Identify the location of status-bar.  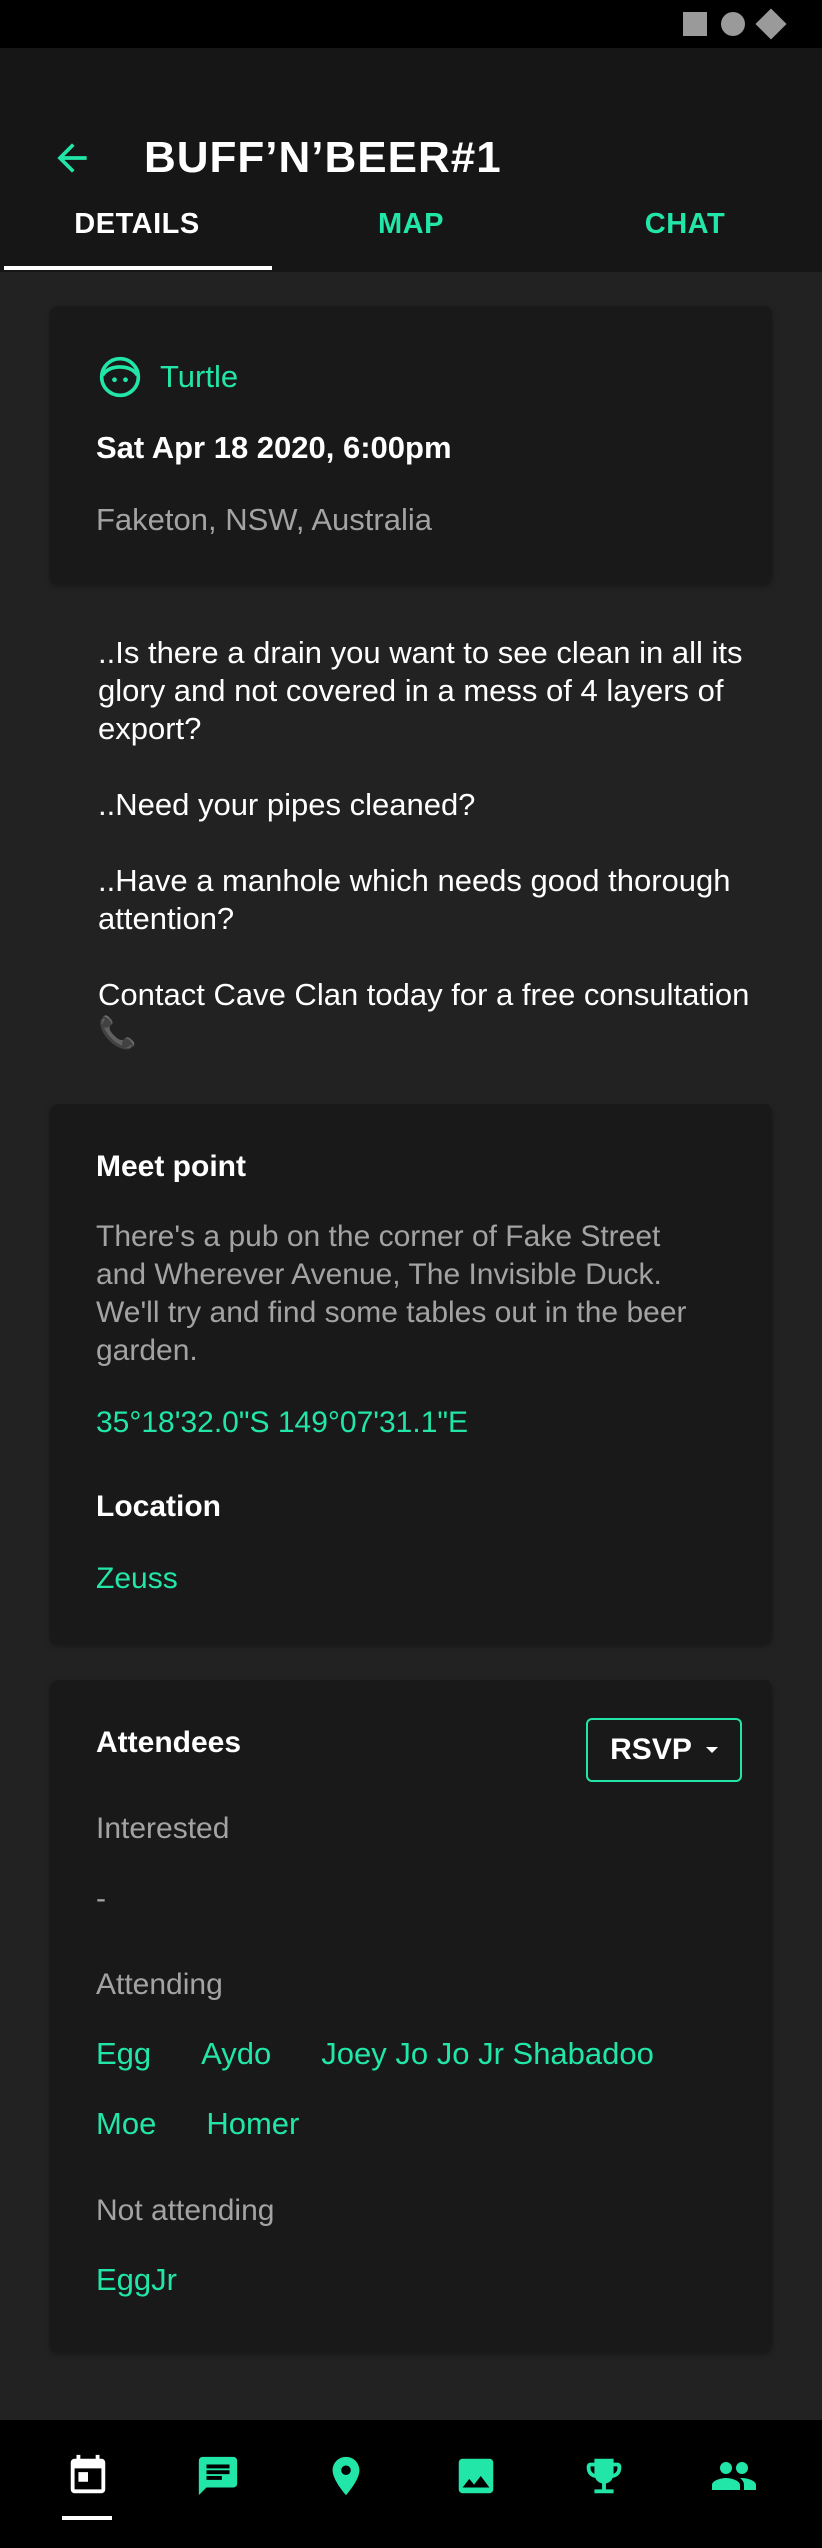
(411, 24).